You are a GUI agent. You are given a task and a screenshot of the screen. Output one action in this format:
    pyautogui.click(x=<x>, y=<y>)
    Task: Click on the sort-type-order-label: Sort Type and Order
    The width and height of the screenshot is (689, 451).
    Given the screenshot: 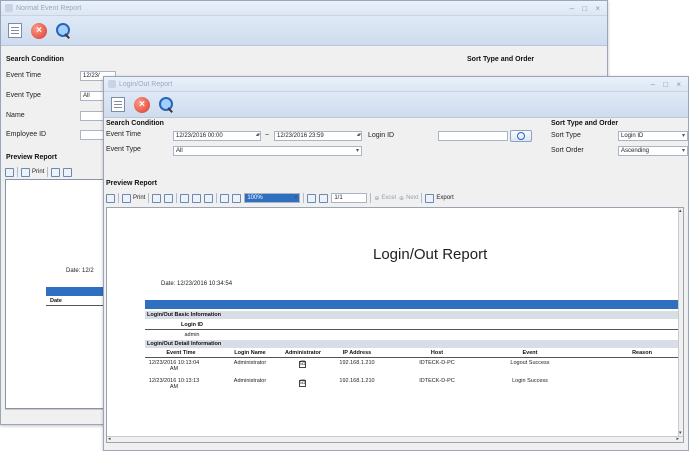 What is the action you would take?
    pyautogui.click(x=585, y=123)
    